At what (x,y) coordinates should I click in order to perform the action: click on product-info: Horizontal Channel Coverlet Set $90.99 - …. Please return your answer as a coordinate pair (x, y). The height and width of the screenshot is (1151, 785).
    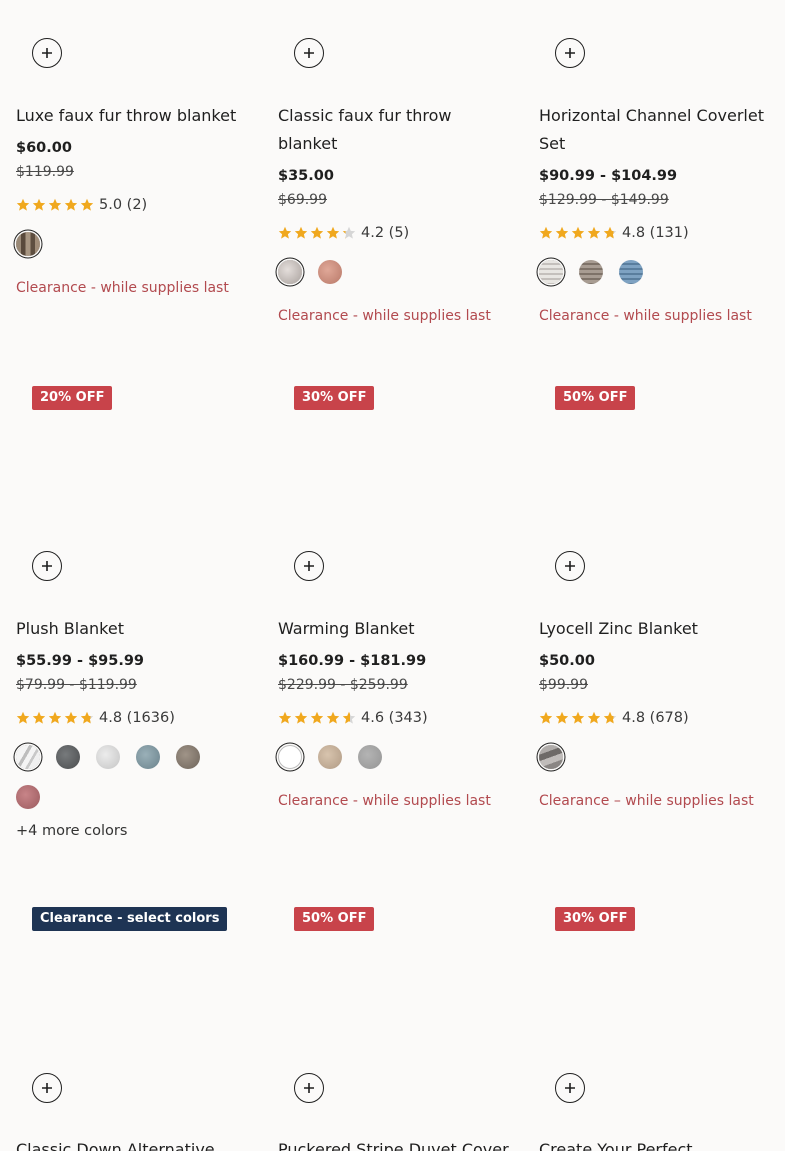
    Looking at the image, I should click on (655, 213).